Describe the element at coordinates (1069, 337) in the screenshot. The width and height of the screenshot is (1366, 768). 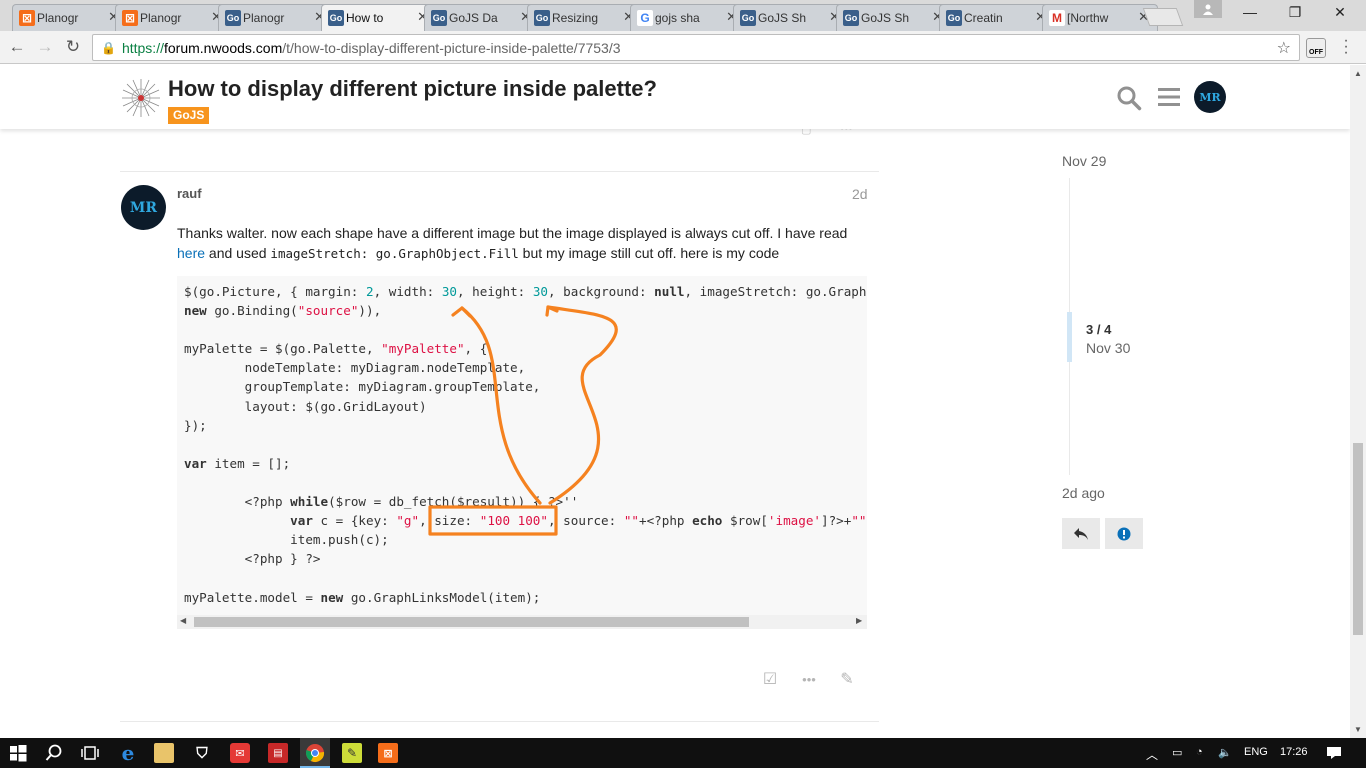
I see `timeline-handle` at that location.